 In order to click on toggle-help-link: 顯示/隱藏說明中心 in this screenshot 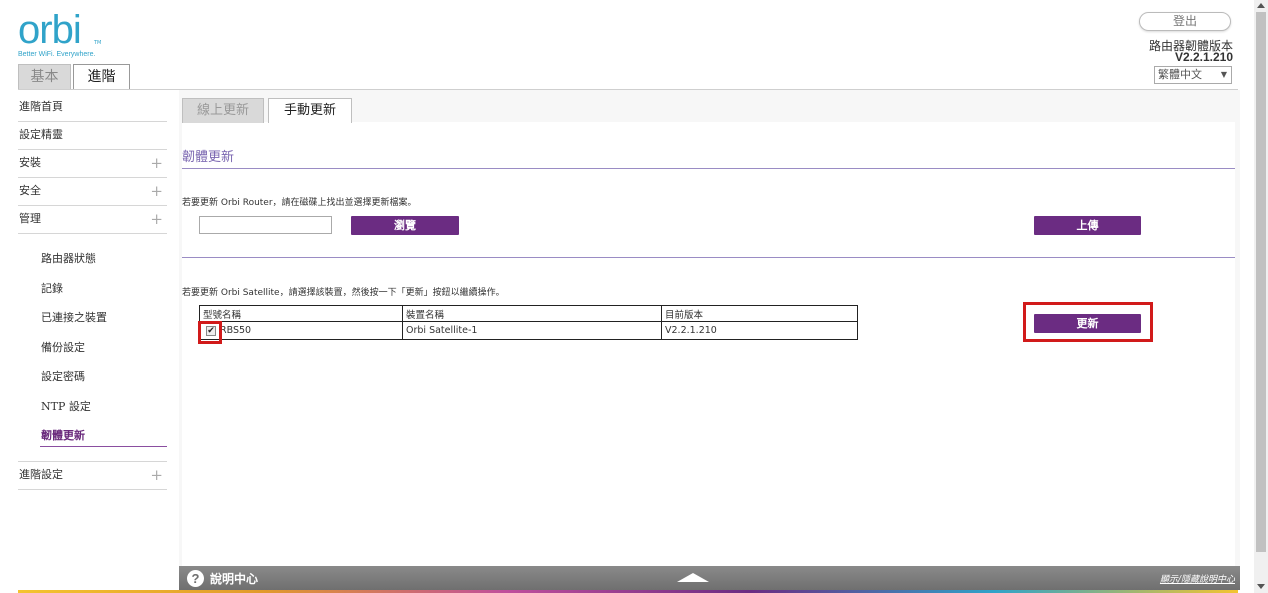, I will do `click(1197, 578)`.